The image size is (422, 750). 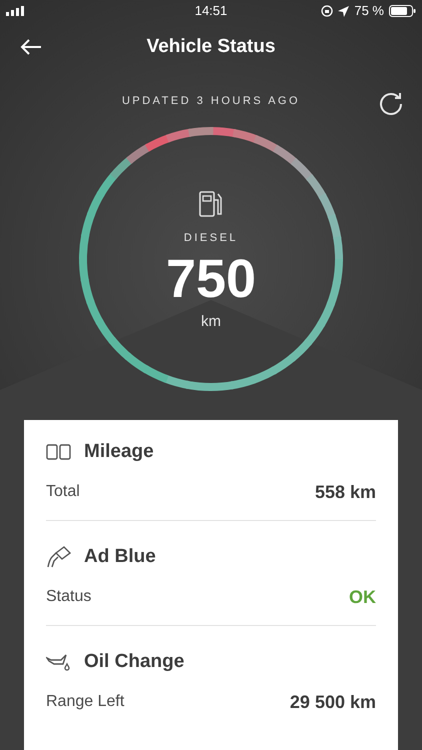 What do you see at coordinates (120, 556) in the screenshot?
I see `section-title: Ad Blue` at bounding box center [120, 556].